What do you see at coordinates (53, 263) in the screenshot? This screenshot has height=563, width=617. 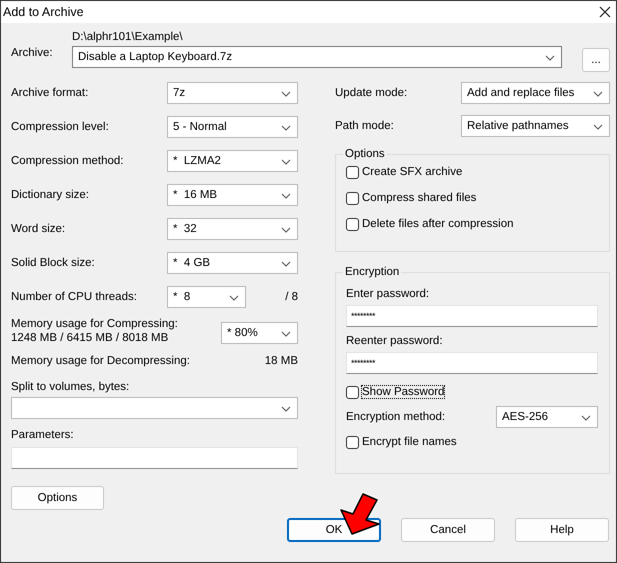 I see `field-label: Solid Block size:` at bounding box center [53, 263].